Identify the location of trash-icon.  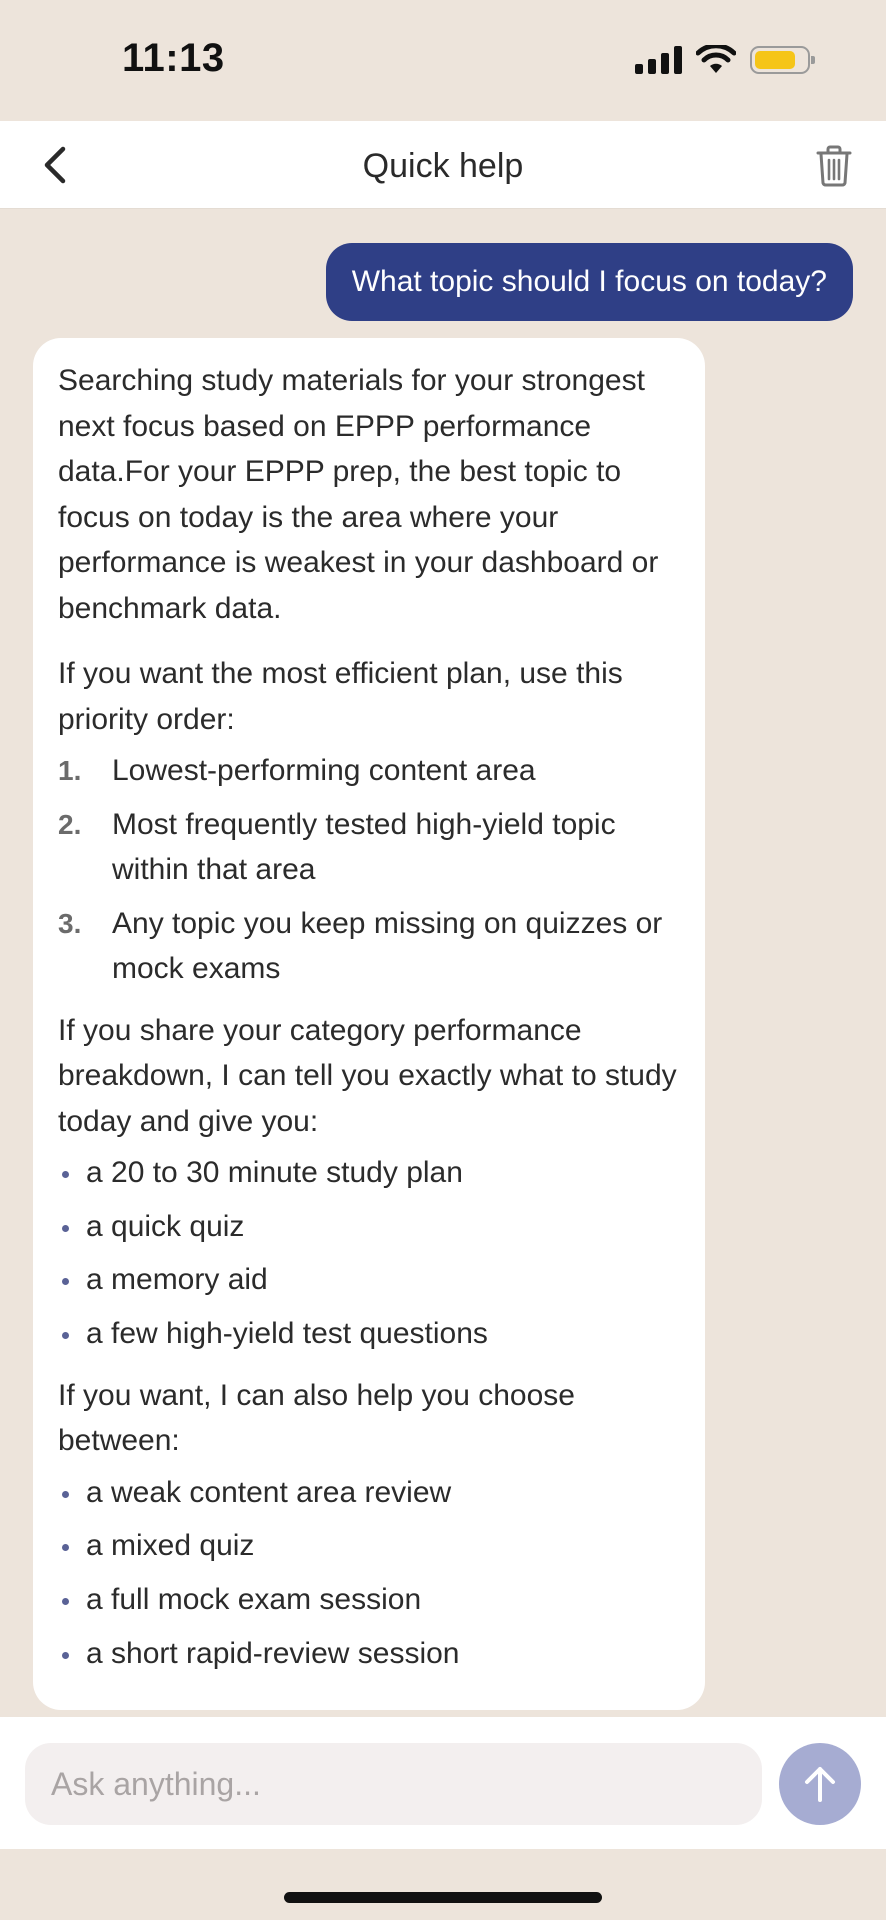
(834, 166).